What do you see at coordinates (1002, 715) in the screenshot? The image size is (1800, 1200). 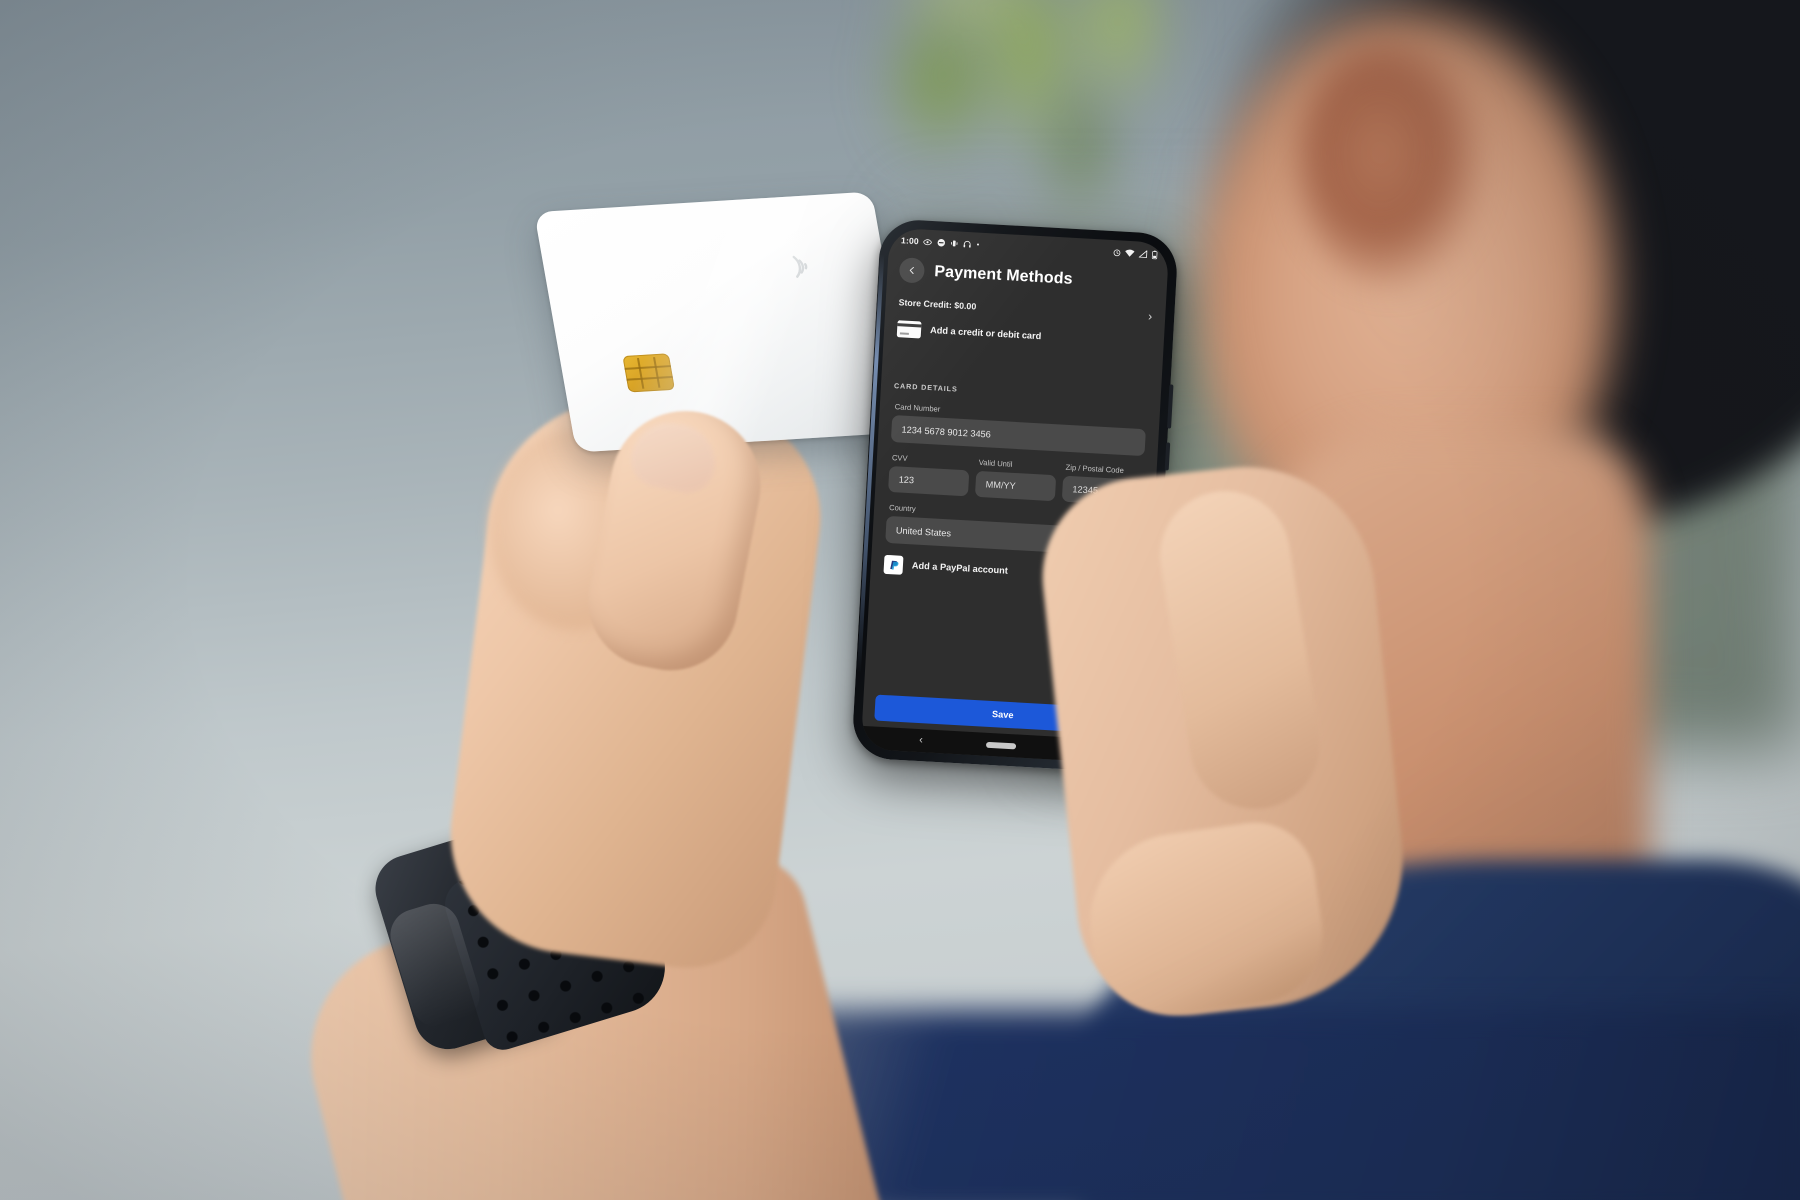 I see `save-button-label: Save` at bounding box center [1002, 715].